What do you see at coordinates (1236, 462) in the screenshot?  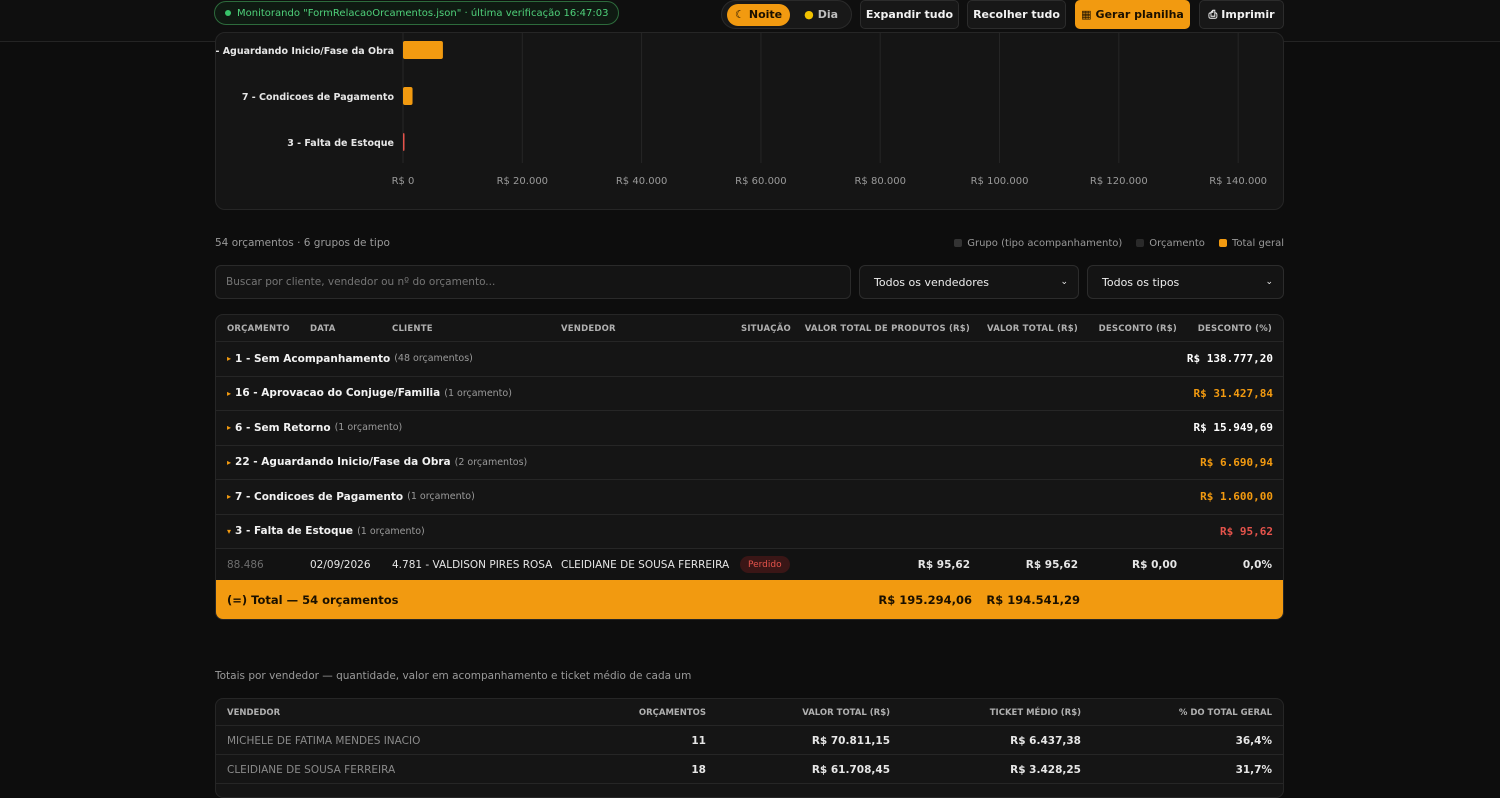 I see `group-value: R$ 6.690,94` at bounding box center [1236, 462].